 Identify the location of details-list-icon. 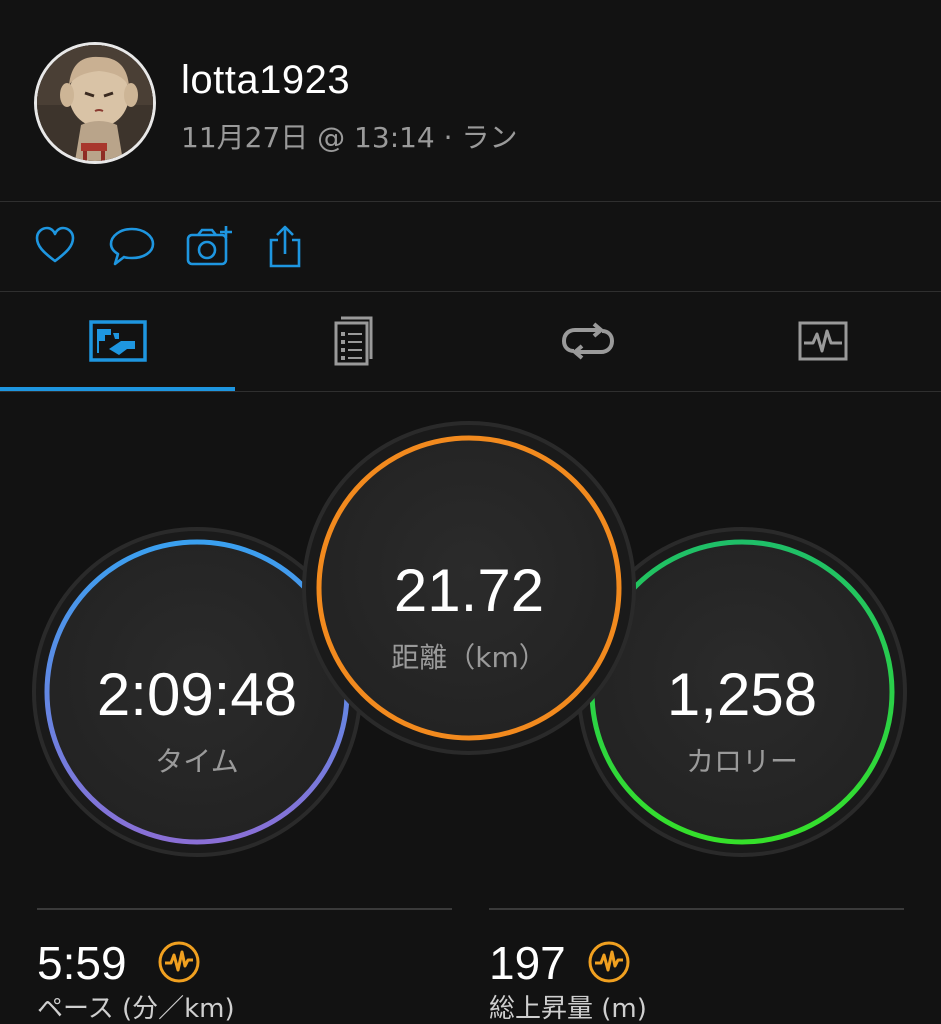
(353, 341).